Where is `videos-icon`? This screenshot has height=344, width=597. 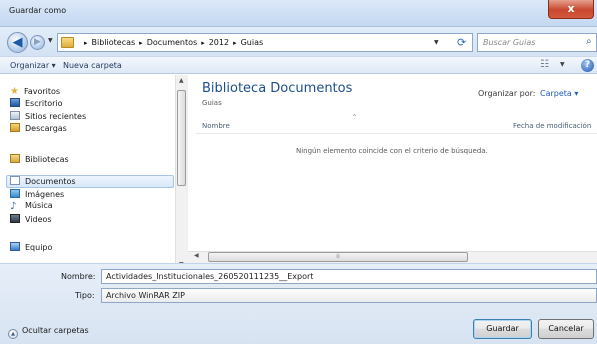 videos-icon is located at coordinates (15, 218).